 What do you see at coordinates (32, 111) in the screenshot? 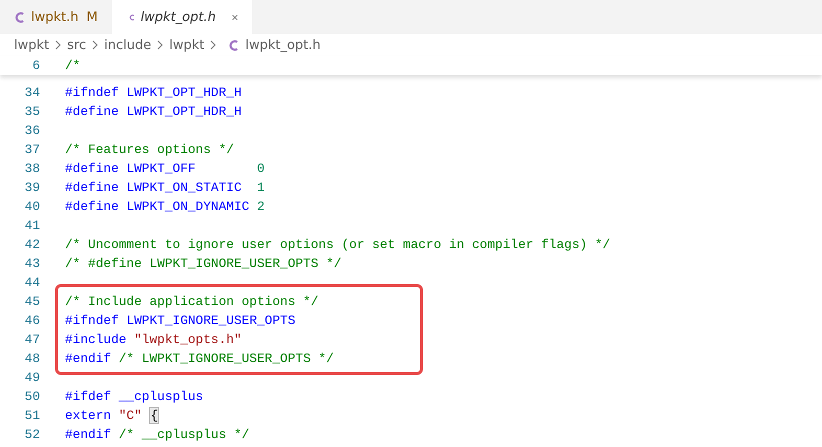
I see `line-number: 35` at bounding box center [32, 111].